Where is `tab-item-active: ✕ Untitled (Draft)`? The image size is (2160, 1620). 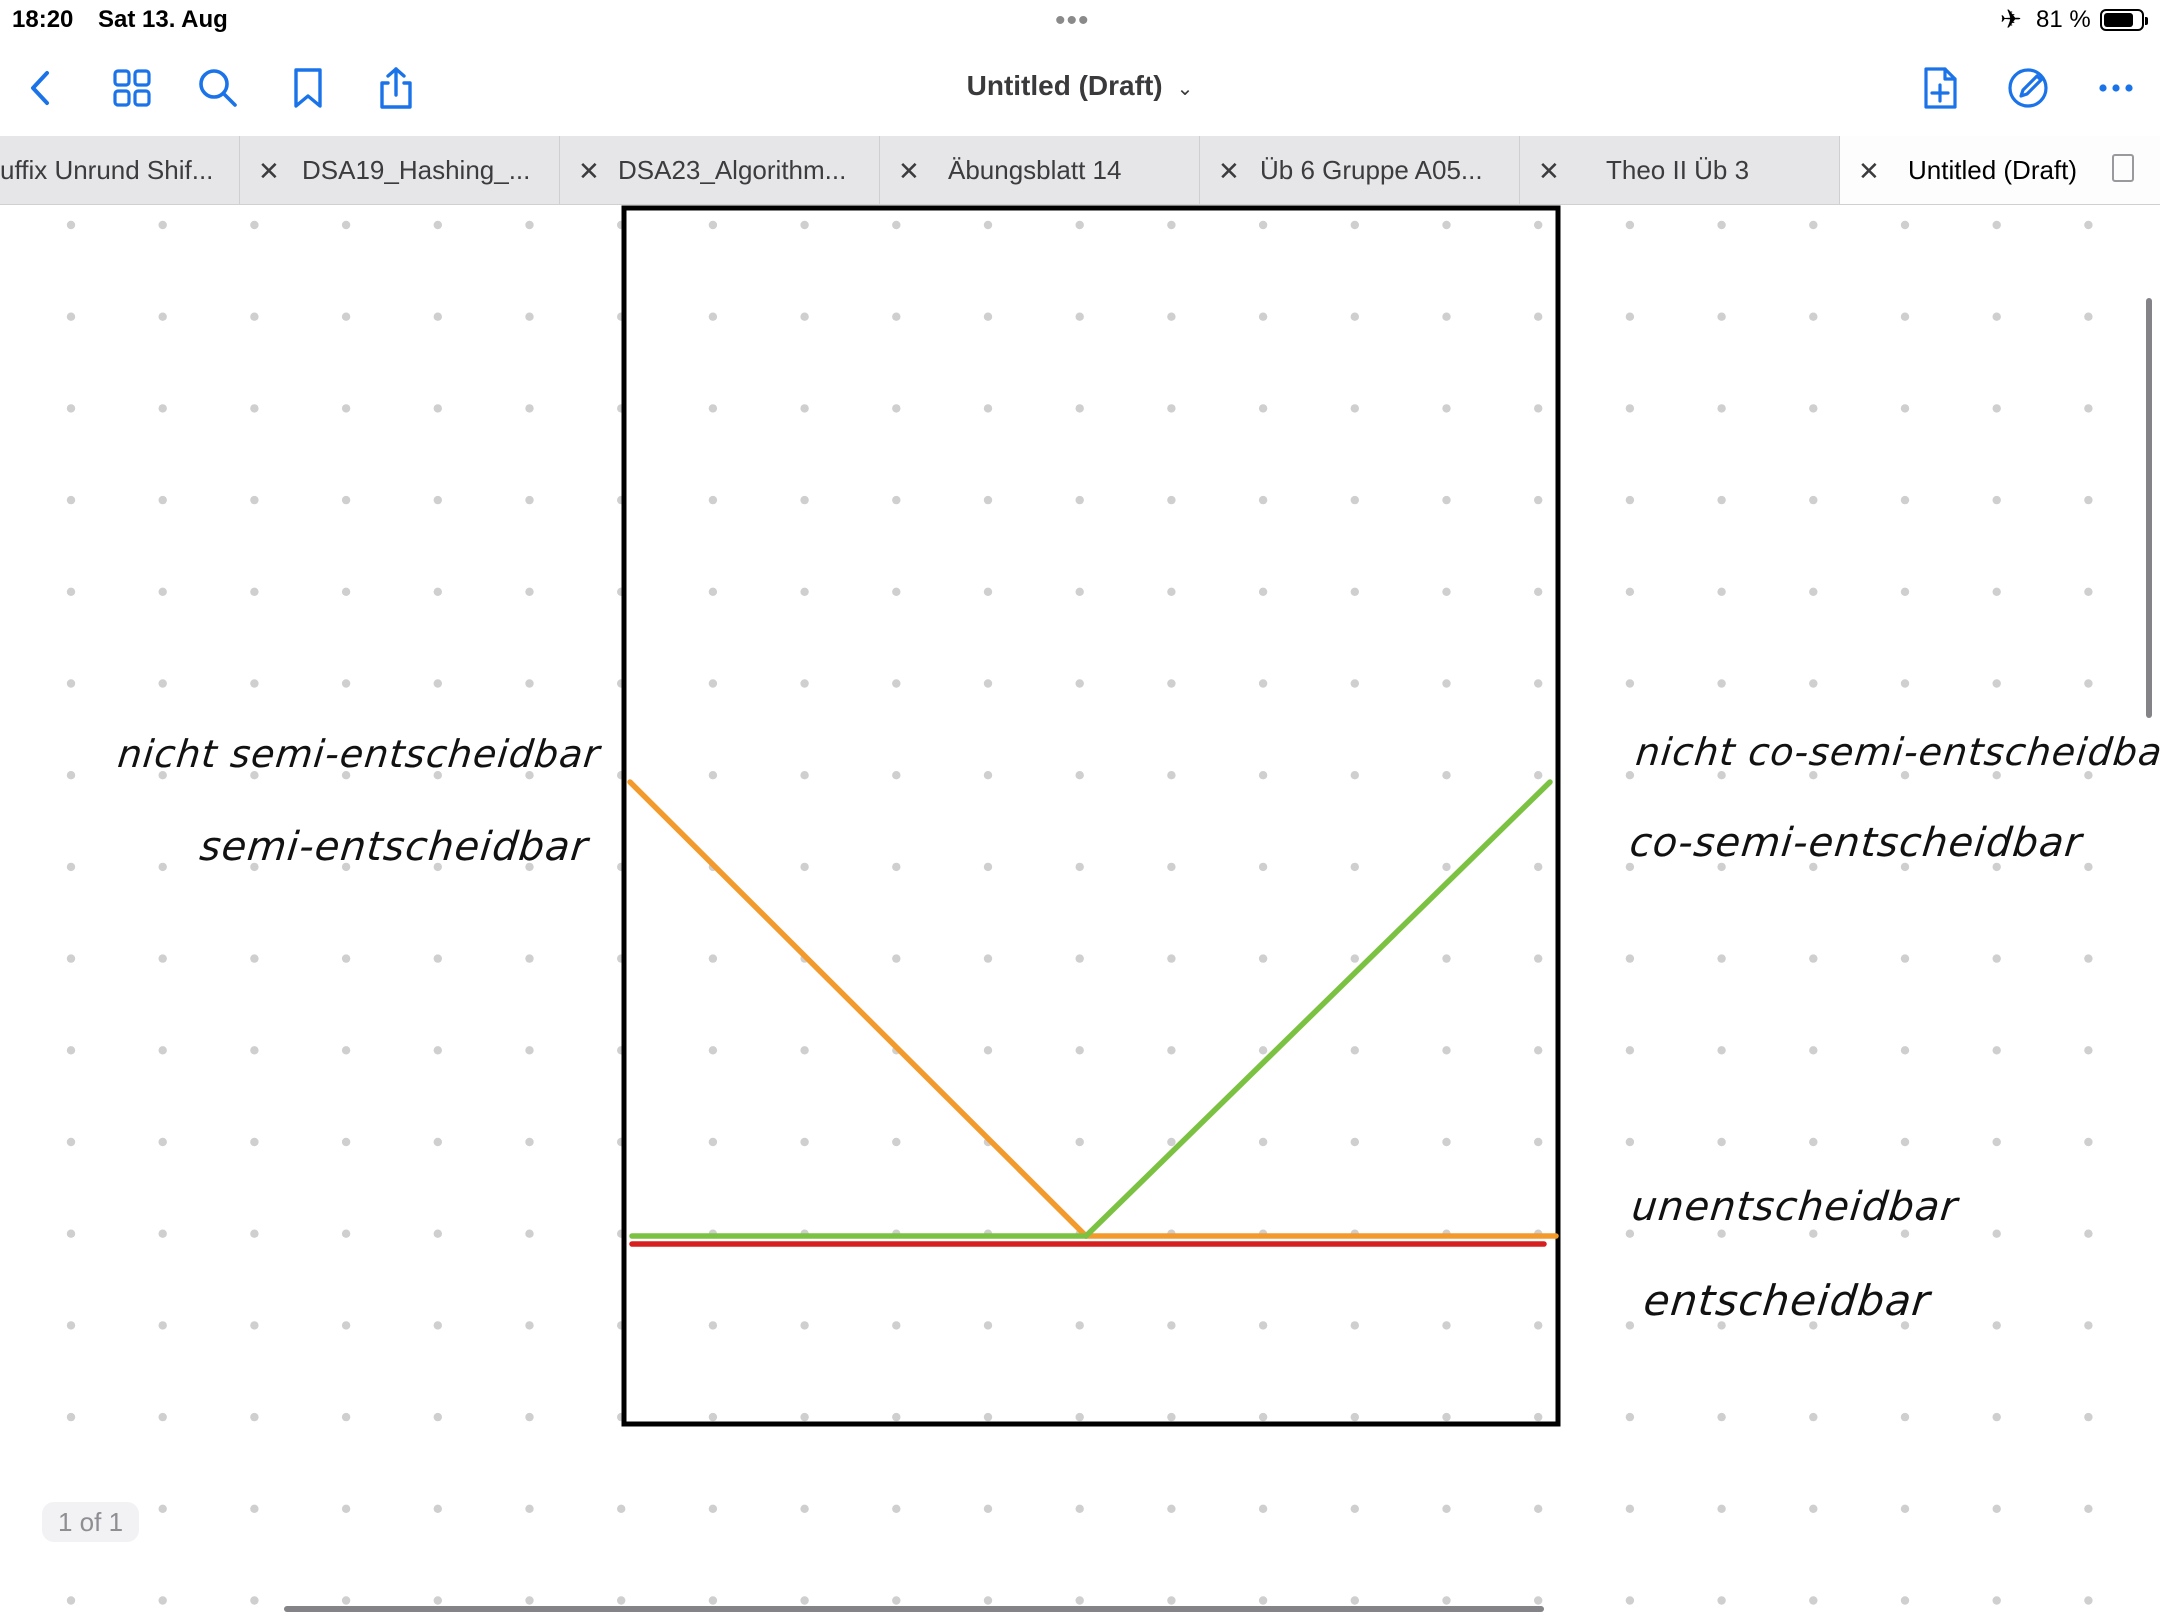 tab-item-active: ✕ Untitled (Draft) is located at coordinates (2000, 170).